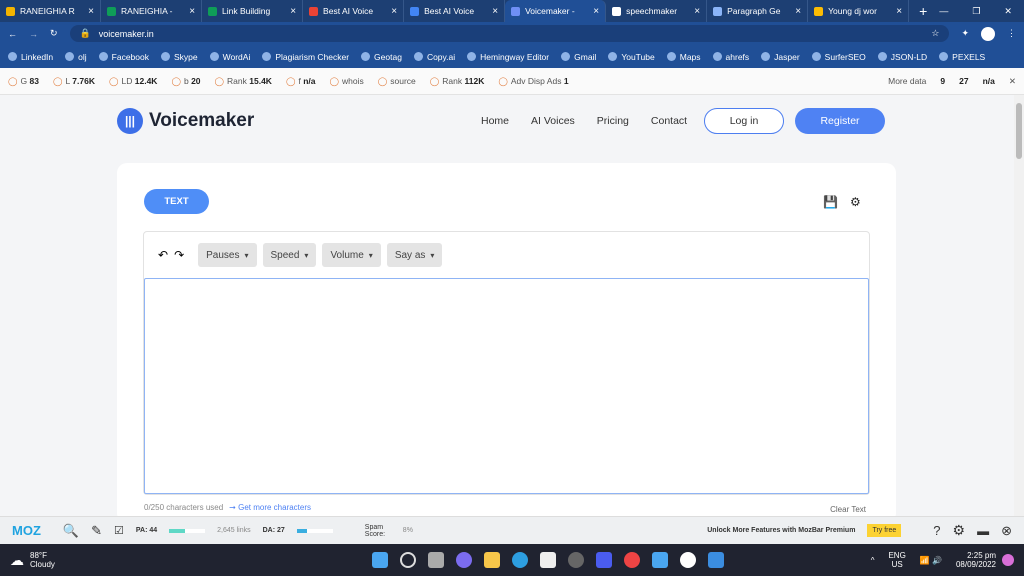 This screenshot has width=1024, height=576. I want to click on bookmark: Geotag, so click(381, 57).